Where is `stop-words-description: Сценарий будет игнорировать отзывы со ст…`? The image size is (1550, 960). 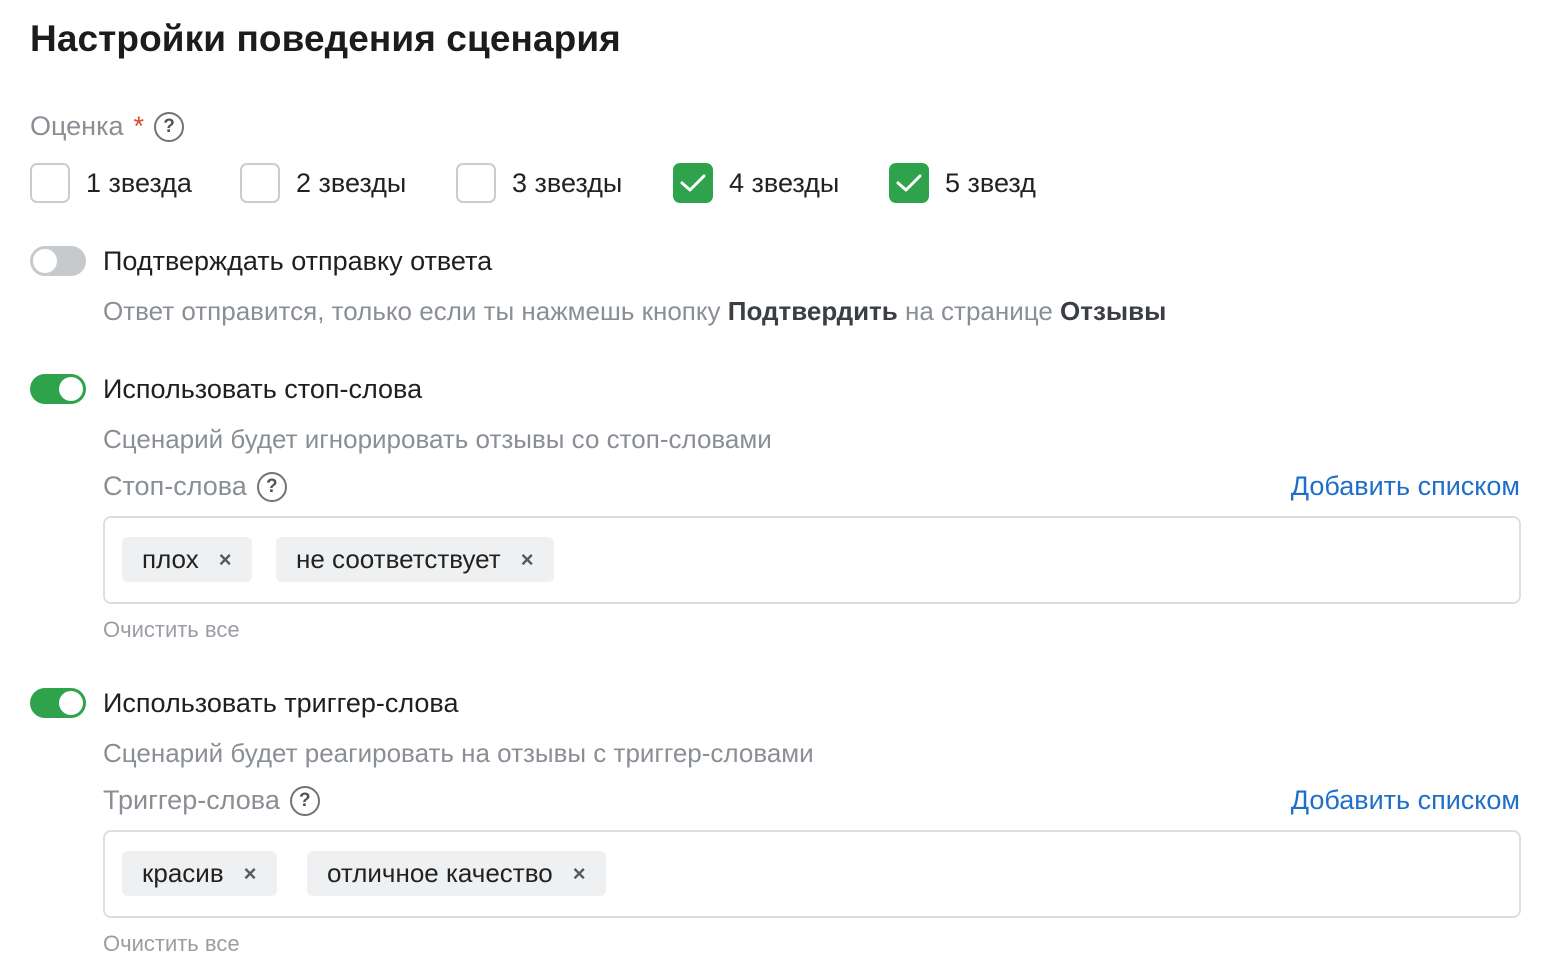 stop-words-description: Сценарий будет игнорировать отзывы со ст… is located at coordinates (437, 439).